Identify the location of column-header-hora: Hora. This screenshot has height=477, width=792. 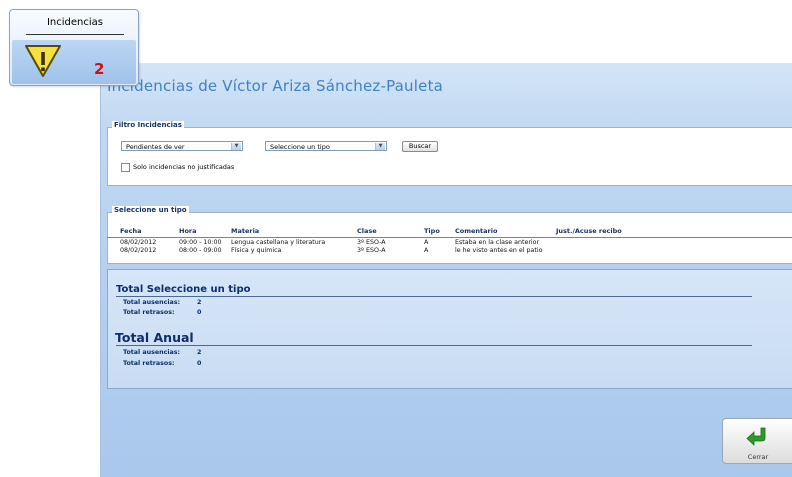
(205, 232).